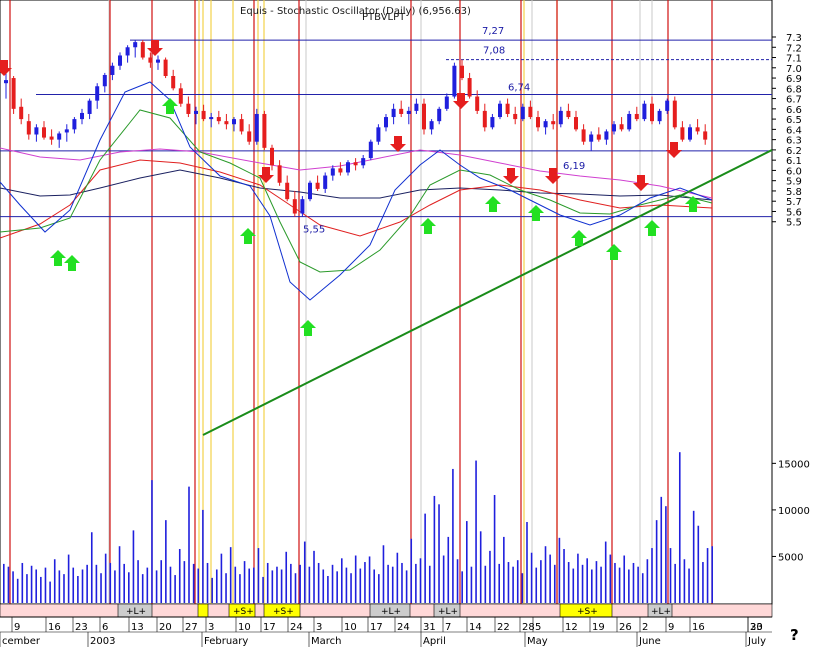 This screenshot has height=647, width=819. Describe the element at coordinates (790, 557) in the screenshot. I see `volume-tick-label: 5000` at that location.